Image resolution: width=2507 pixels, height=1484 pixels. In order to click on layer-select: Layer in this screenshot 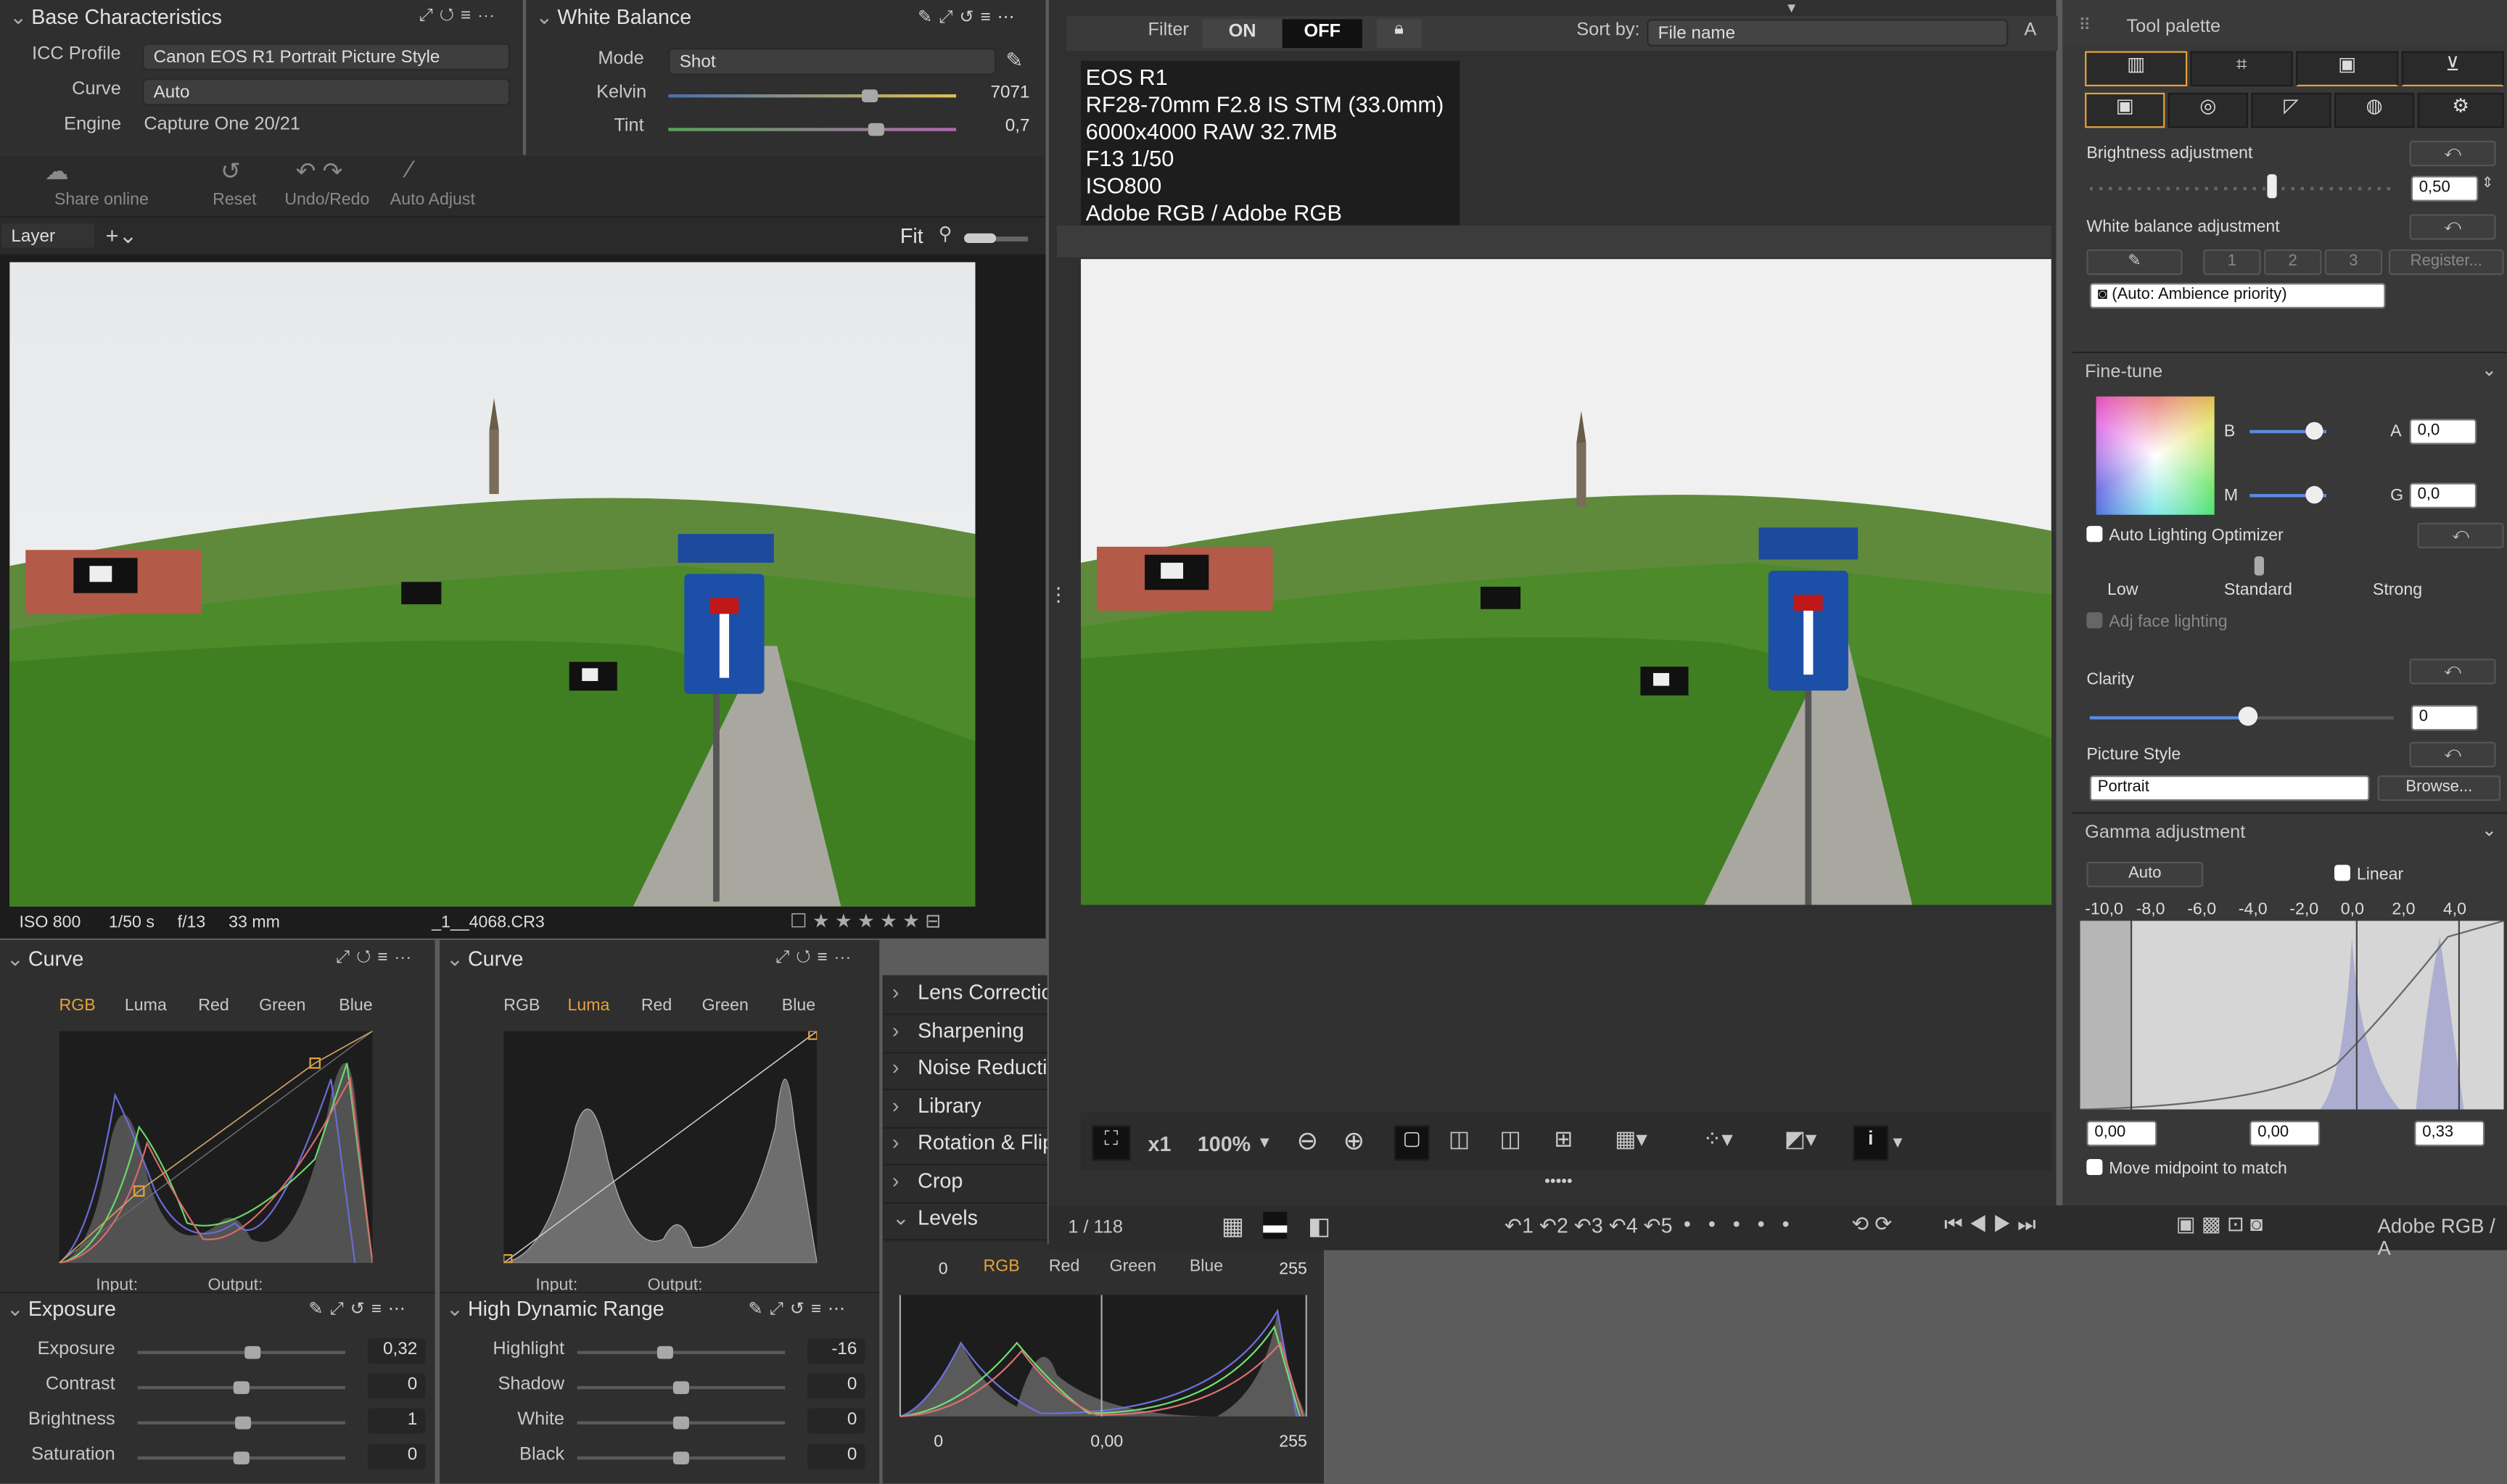, I will do `click(48, 236)`.